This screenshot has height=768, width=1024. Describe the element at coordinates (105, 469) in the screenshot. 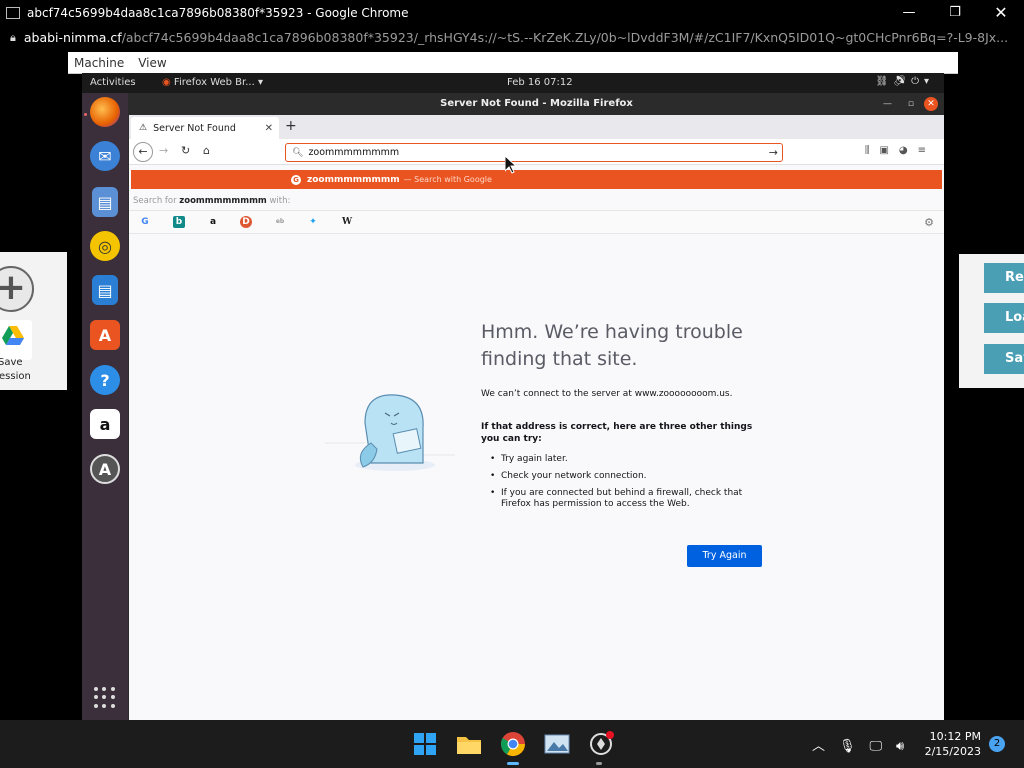

I see `updater-icon: A` at that location.